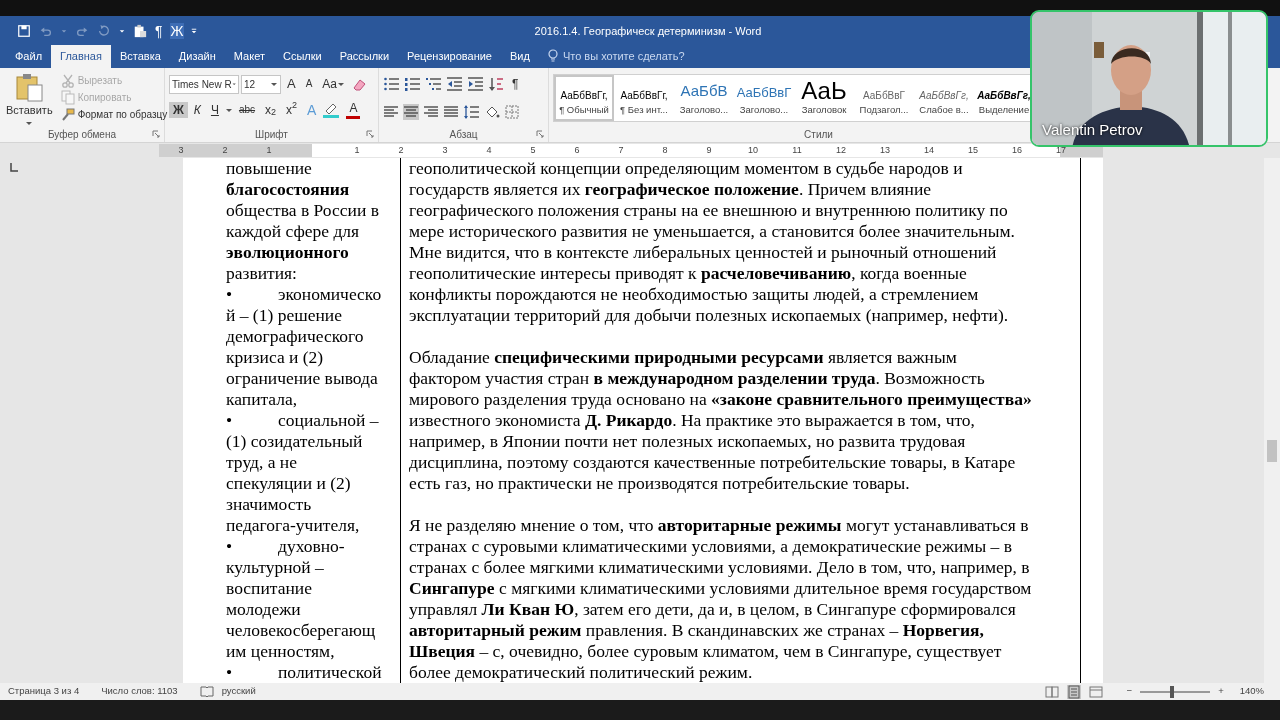  What do you see at coordinates (334, 84) in the screenshot?
I see `change-case-button: Aa` at bounding box center [334, 84].